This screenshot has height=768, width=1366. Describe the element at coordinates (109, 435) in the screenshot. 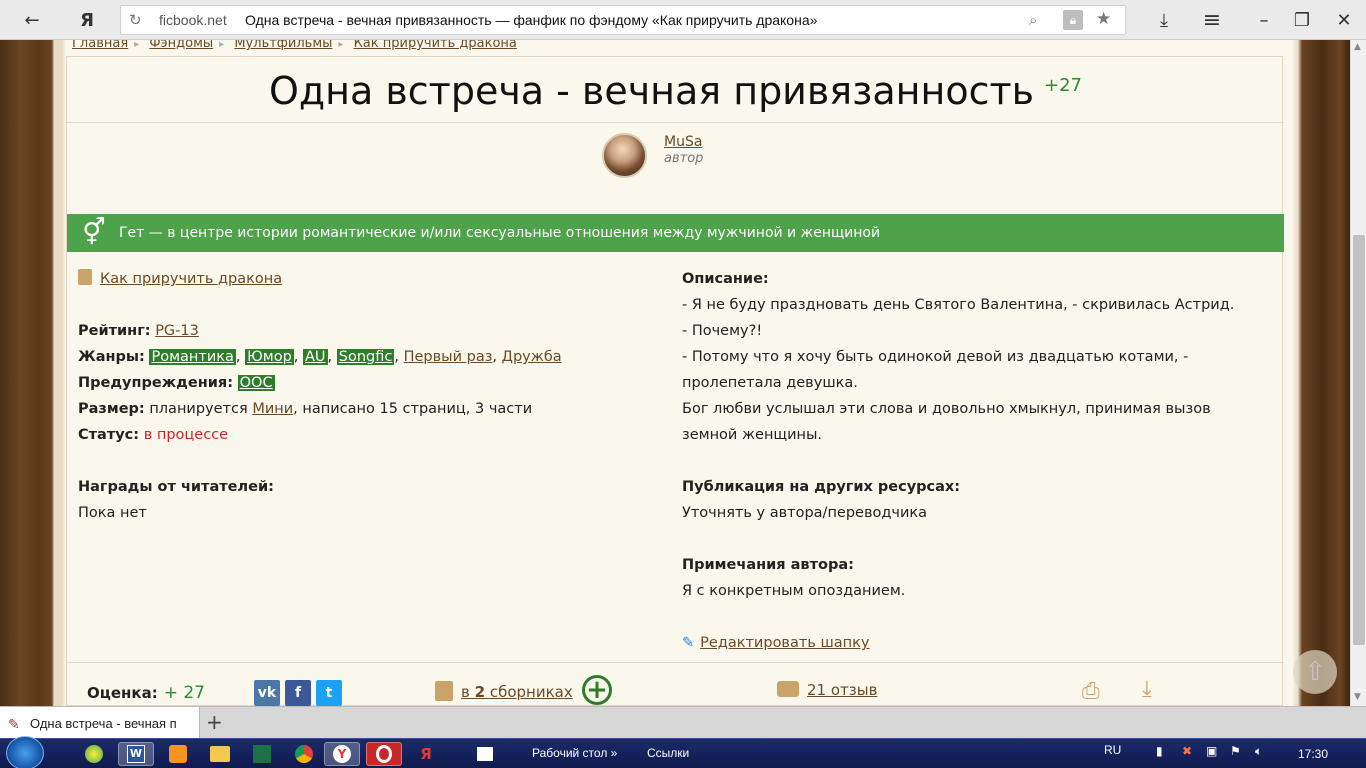

I see `status-label: Статус:` at that location.